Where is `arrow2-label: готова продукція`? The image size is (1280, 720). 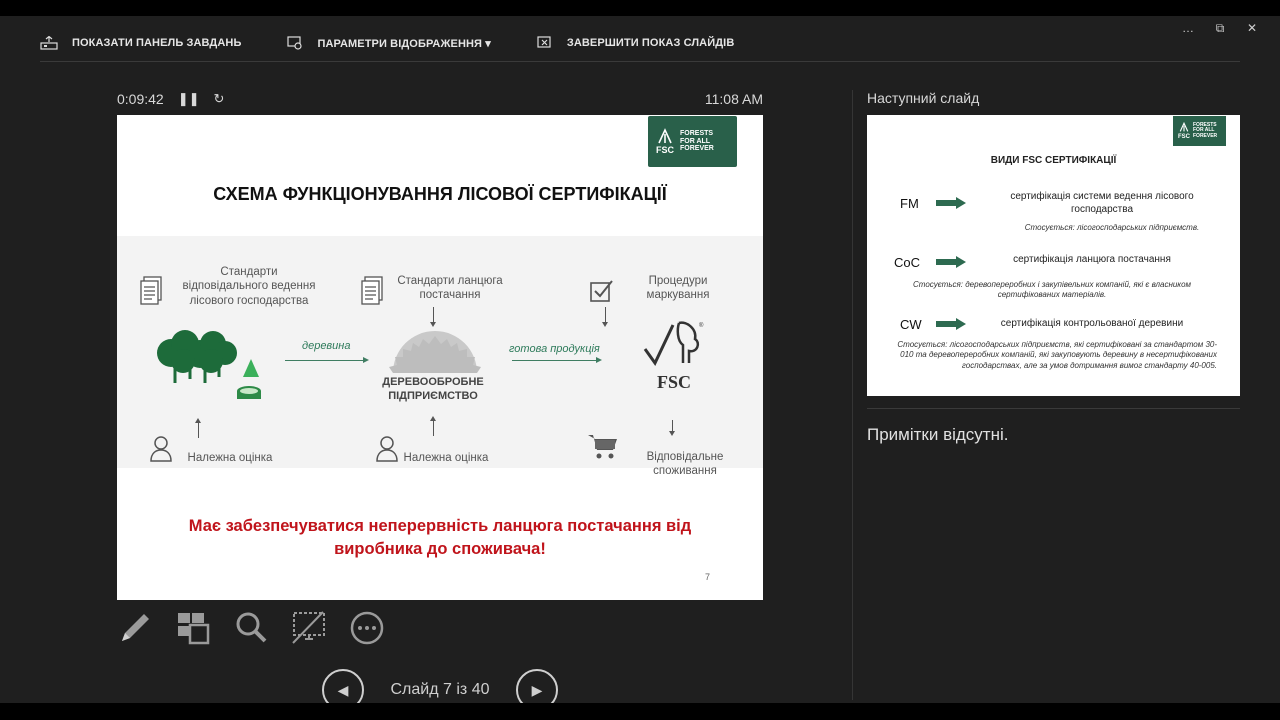
arrow2-label: готова продукція is located at coordinates (554, 349).